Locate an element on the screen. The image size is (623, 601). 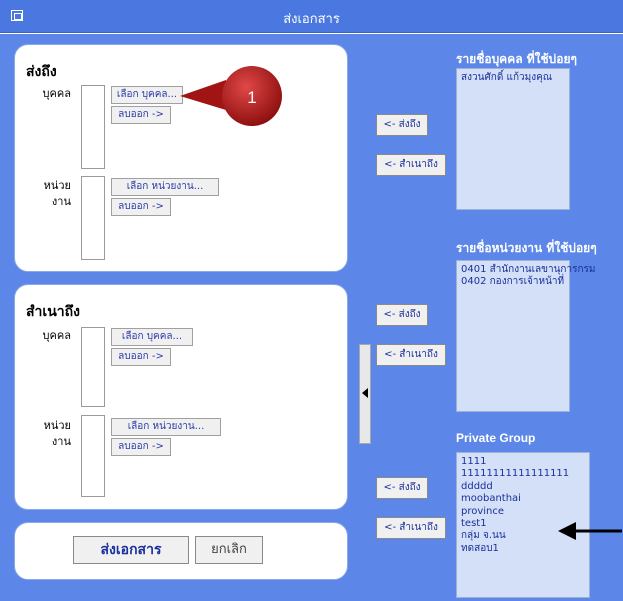
copy-to-from-units-button: <- สำเนาถึง is located at coordinates (411, 355).